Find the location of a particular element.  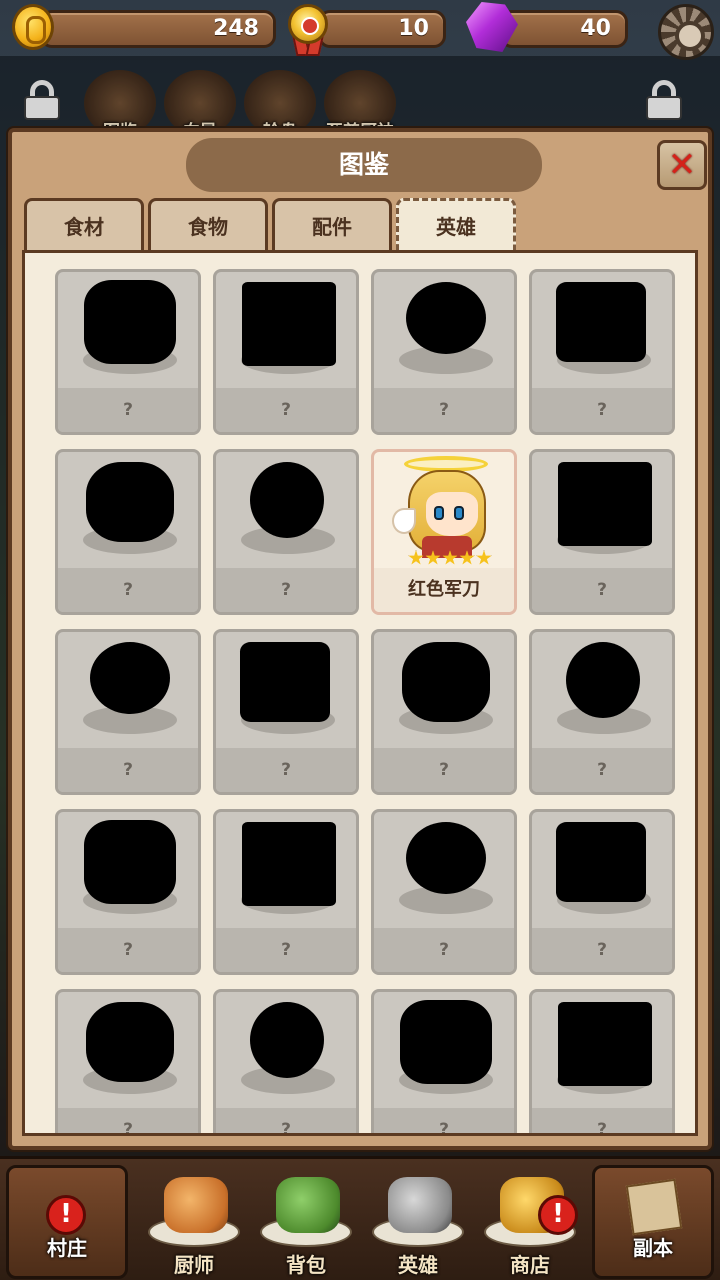

map-scroll-icon is located at coordinates (654, 1207).